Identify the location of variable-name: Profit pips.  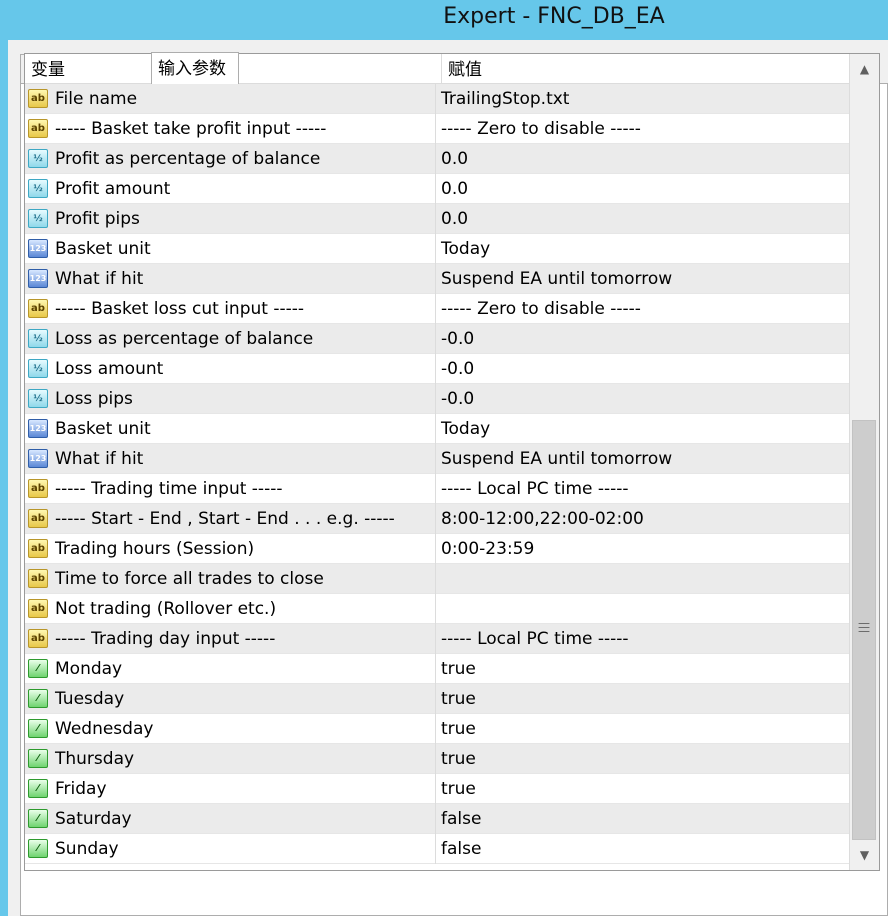
(97, 219).